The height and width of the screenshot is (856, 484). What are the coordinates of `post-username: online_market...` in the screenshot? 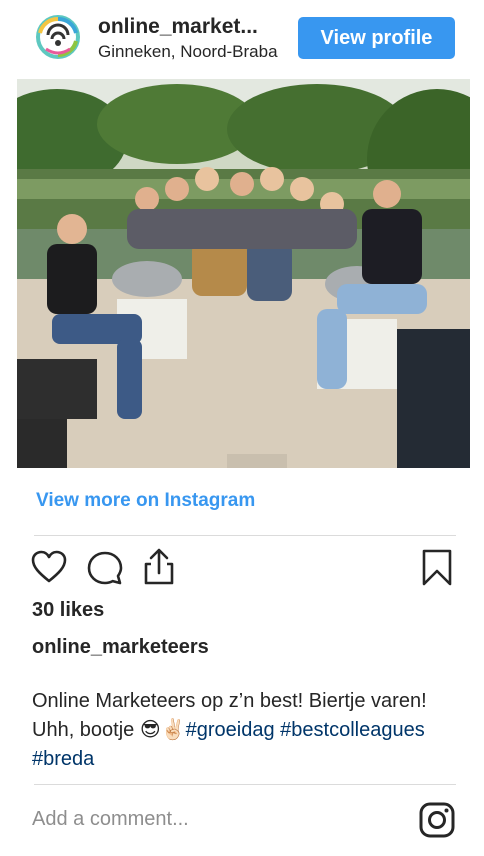 It's located at (193, 27).